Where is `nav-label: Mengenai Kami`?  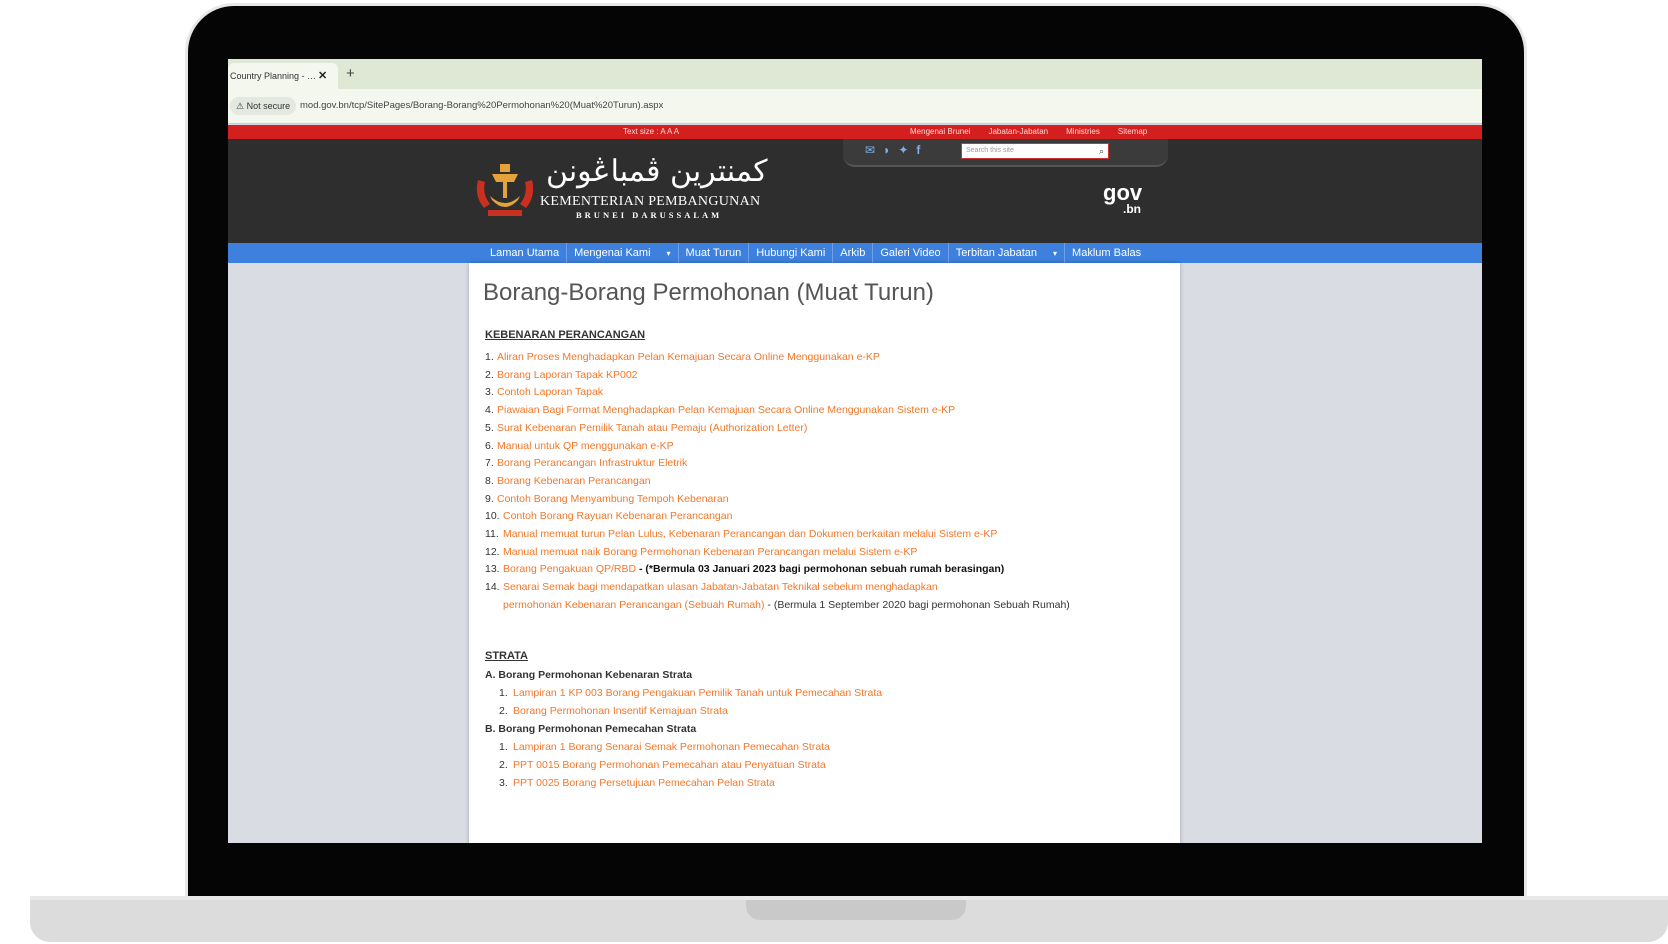 nav-label: Mengenai Kami is located at coordinates (612, 253).